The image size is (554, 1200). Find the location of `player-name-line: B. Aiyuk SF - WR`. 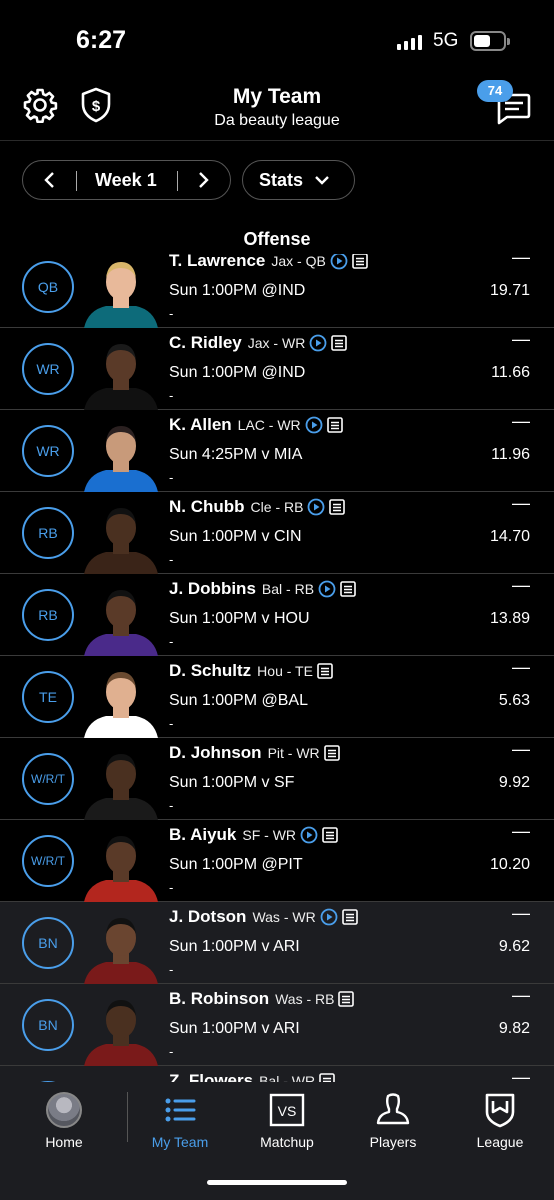

player-name-line: B. Aiyuk SF - WR is located at coordinates (254, 835).